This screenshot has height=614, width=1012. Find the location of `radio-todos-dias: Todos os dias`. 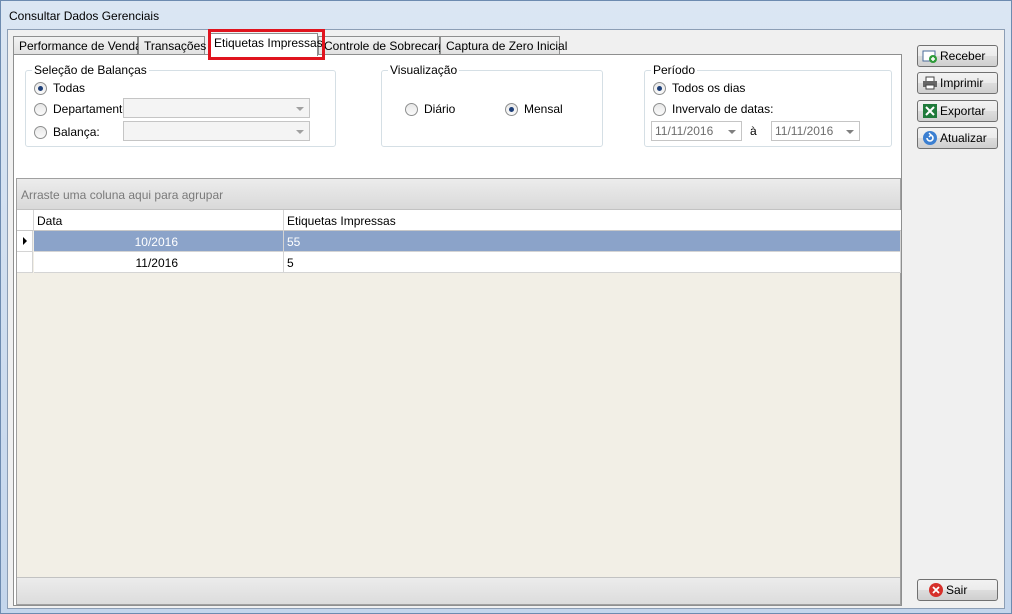

radio-todos-dias: Todos os dias is located at coordinates (699, 88).